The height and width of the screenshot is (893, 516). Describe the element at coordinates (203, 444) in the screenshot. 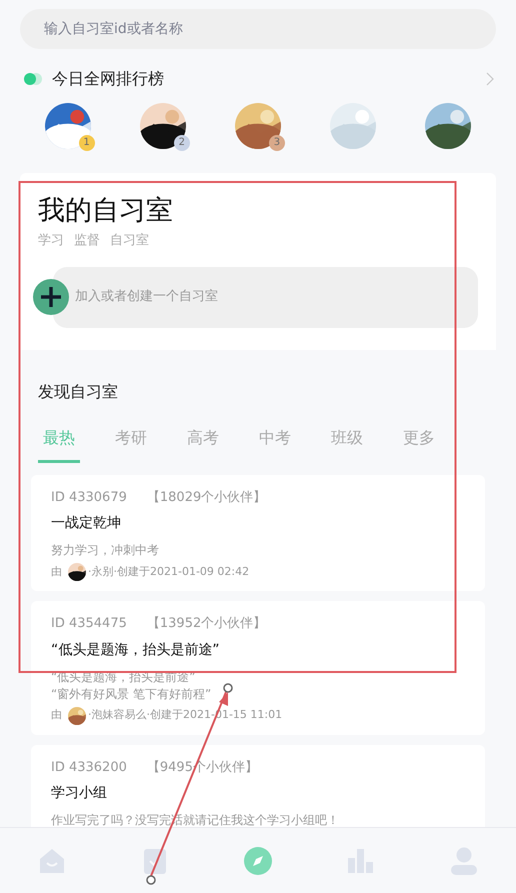

I see `category-tab: 高考` at that location.